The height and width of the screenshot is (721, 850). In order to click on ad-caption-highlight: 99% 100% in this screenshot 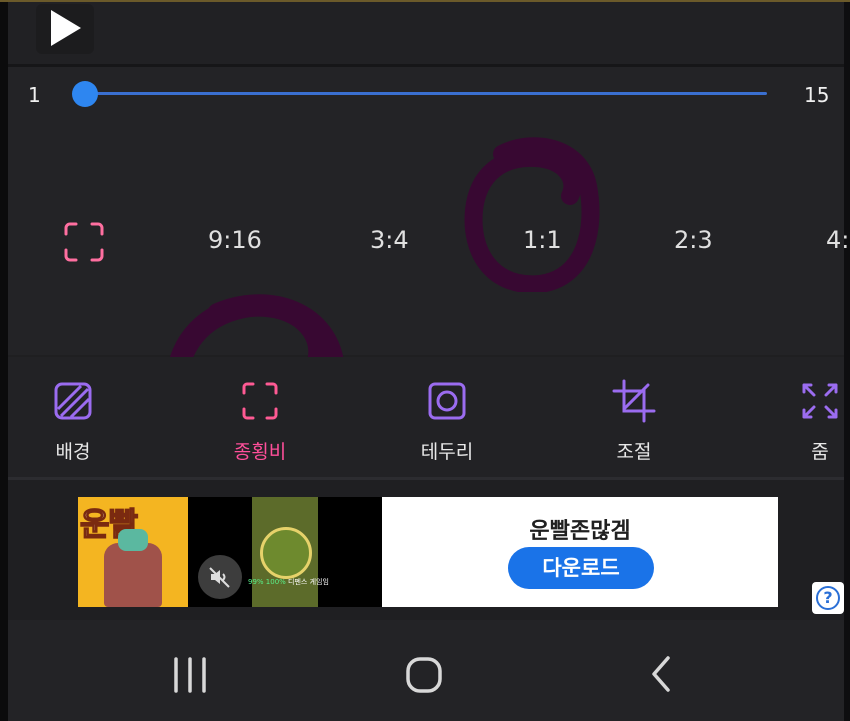, I will do `click(267, 582)`.